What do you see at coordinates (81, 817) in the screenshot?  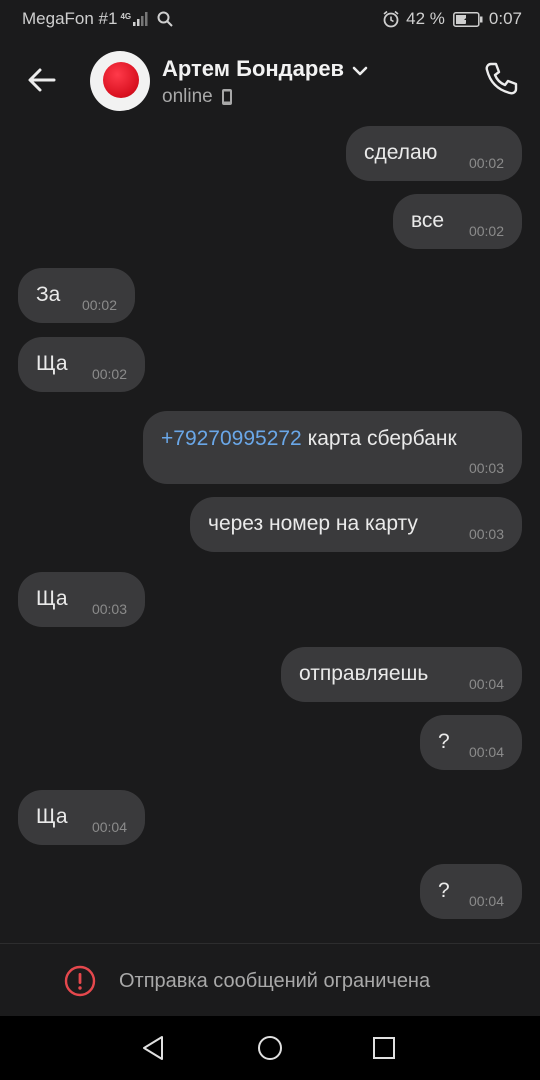 I see `message-bubble-incoming: Ща 00:04` at bounding box center [81, 817].